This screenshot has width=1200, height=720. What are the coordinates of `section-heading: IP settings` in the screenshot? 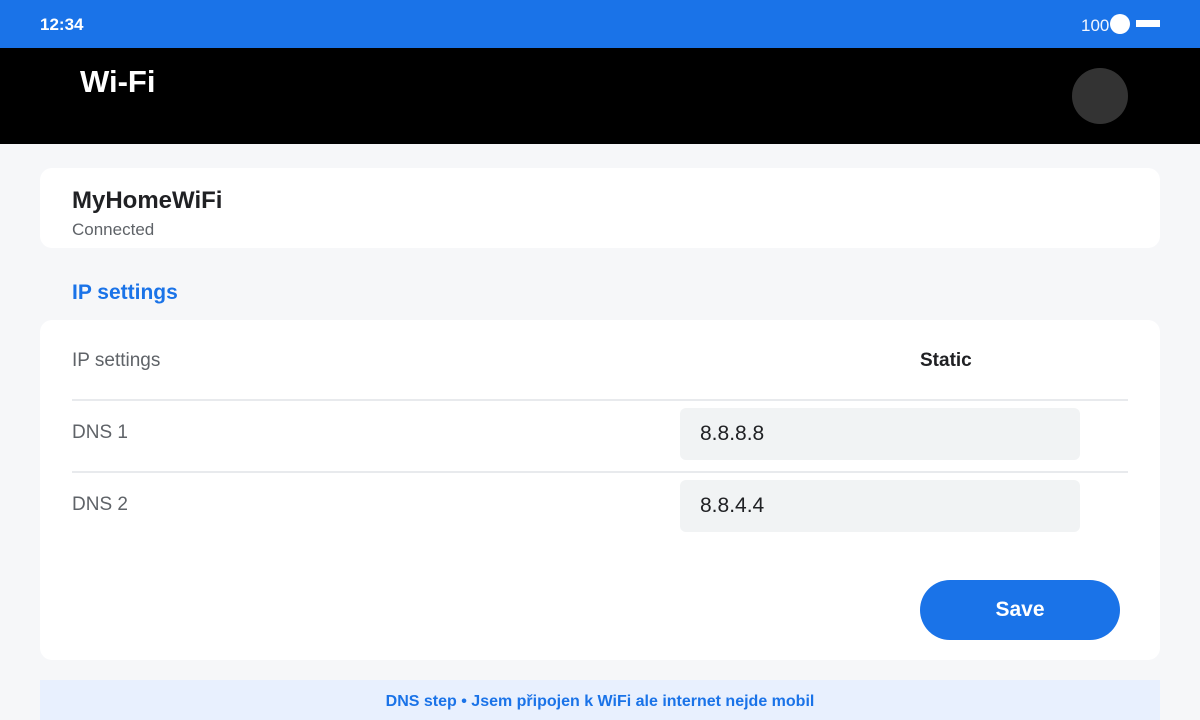 It's located at (125, 292).